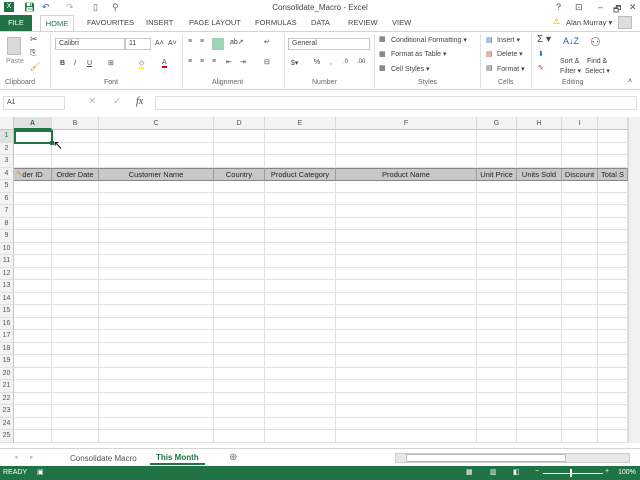 The width and height of the screenshot is (640, 480). I want to click on table-header-cell: Customer Name, so click(156, 174).